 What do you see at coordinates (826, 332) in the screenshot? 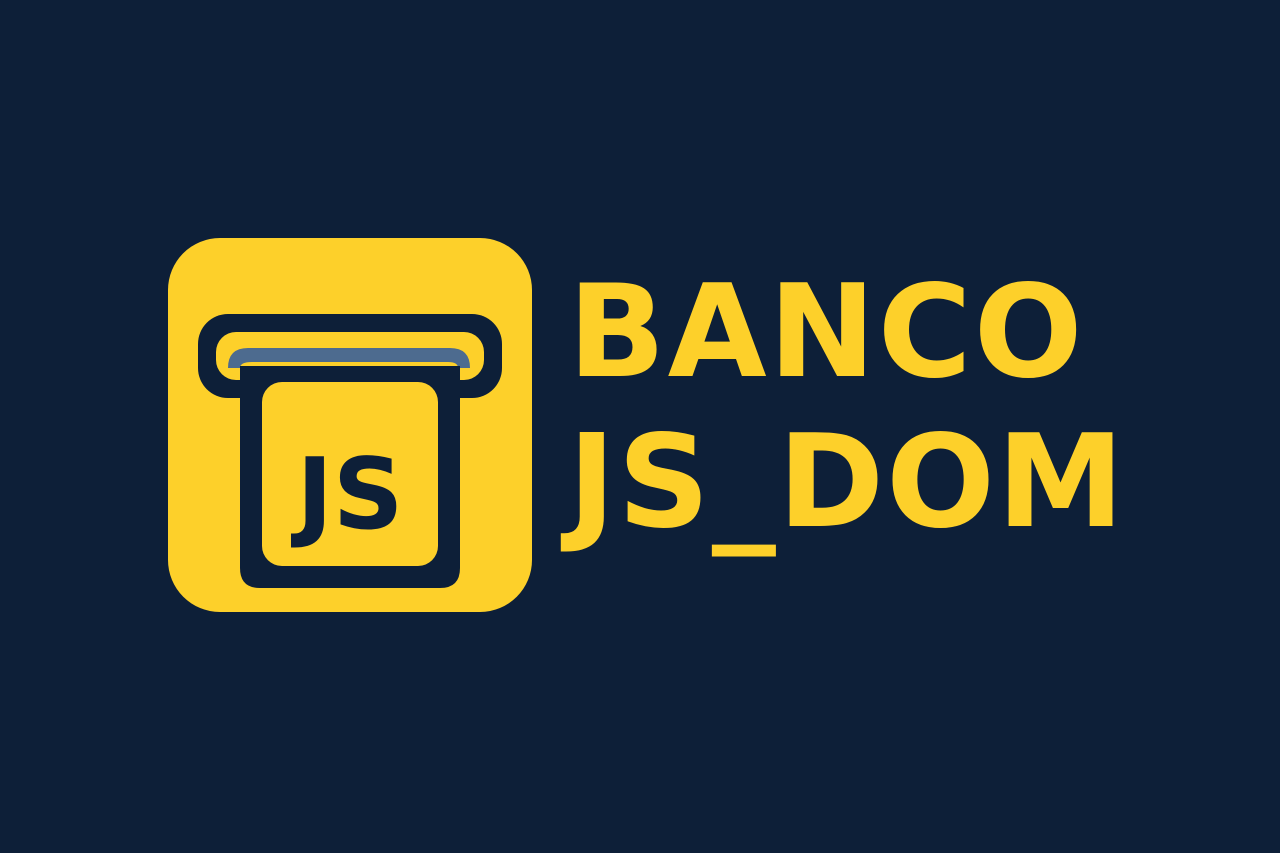
I see `brand-name-line1: BANCO` at bounding box center [826, 332].